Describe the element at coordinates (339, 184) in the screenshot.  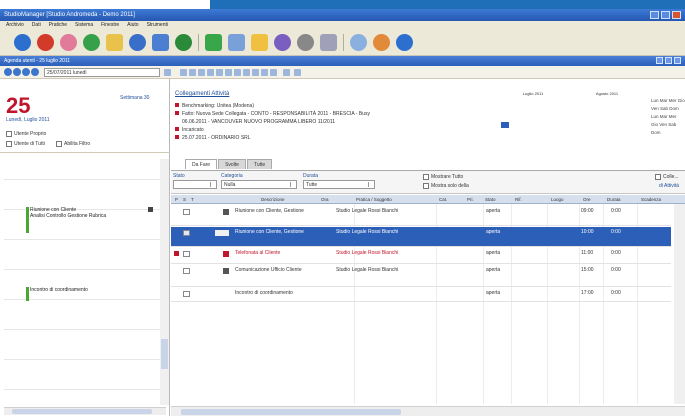
I see `durata-select: Tutte` at that location.